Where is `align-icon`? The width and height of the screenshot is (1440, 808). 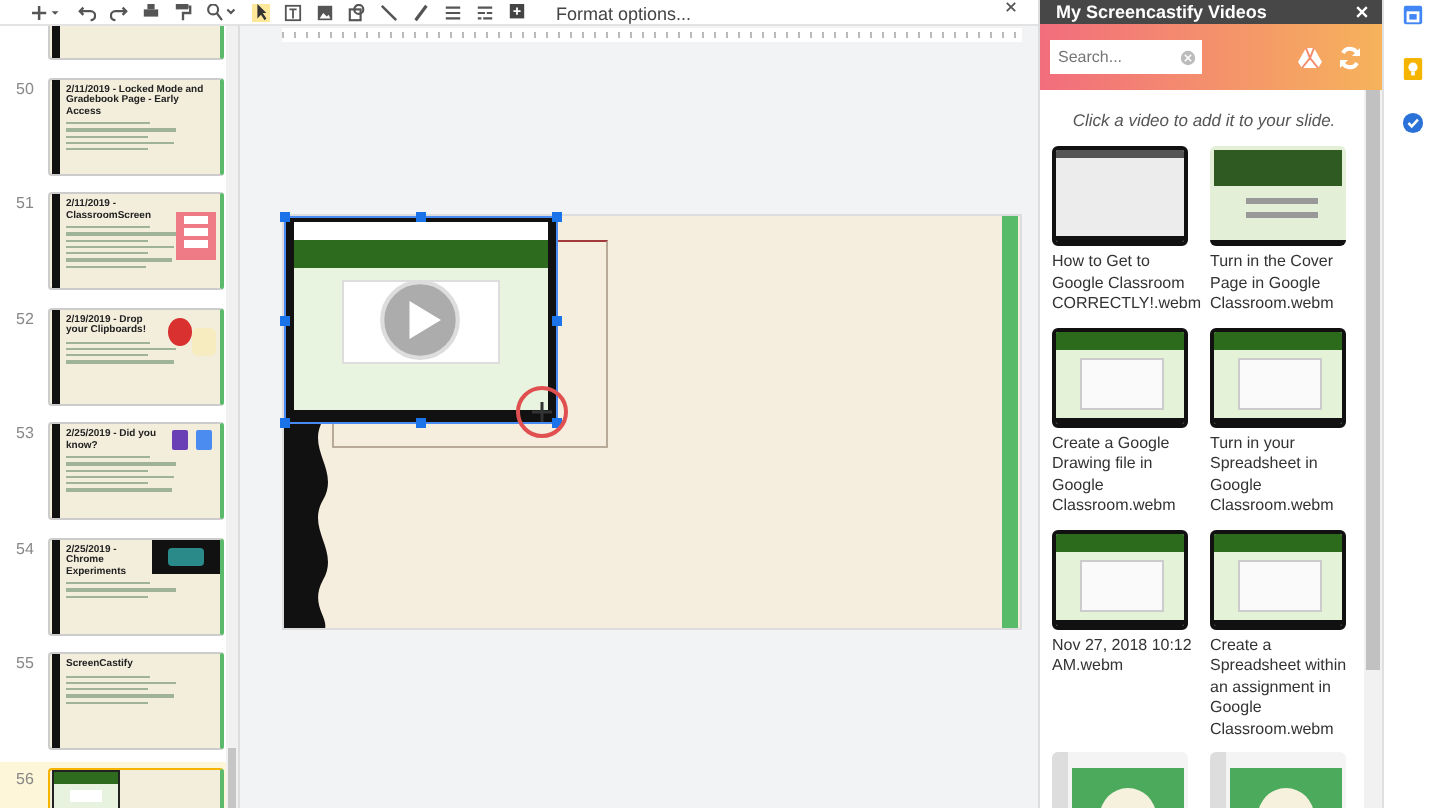 align-icon is located at coordinates (453, 13).